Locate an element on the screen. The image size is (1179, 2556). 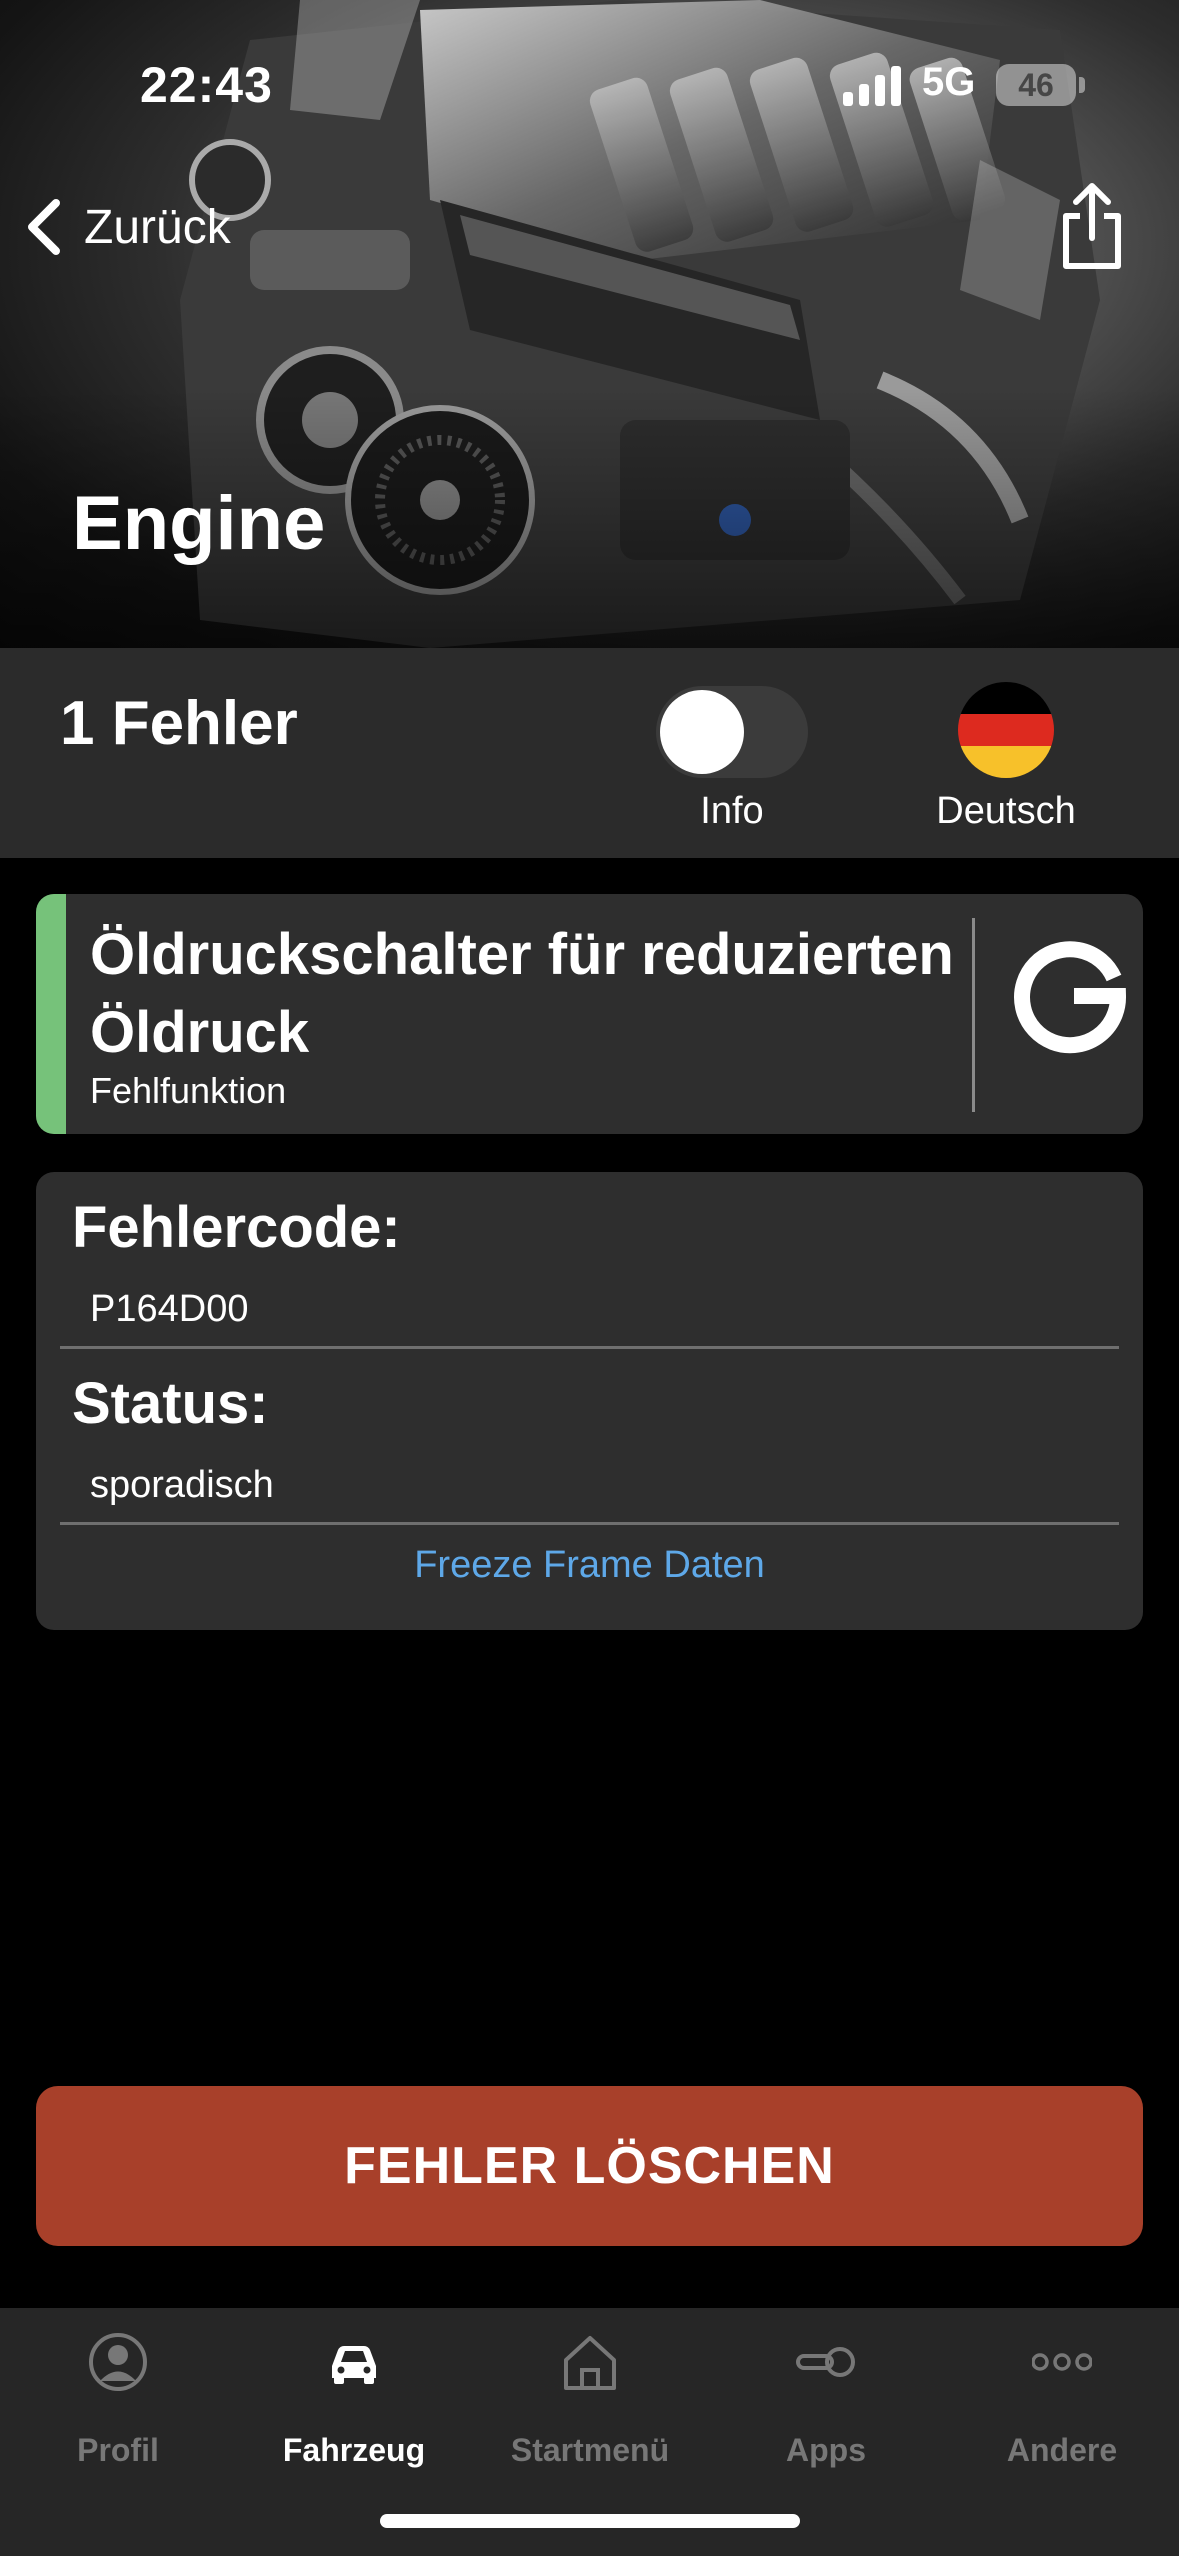
back-label: Zurück is located at coordinates (157, 227).